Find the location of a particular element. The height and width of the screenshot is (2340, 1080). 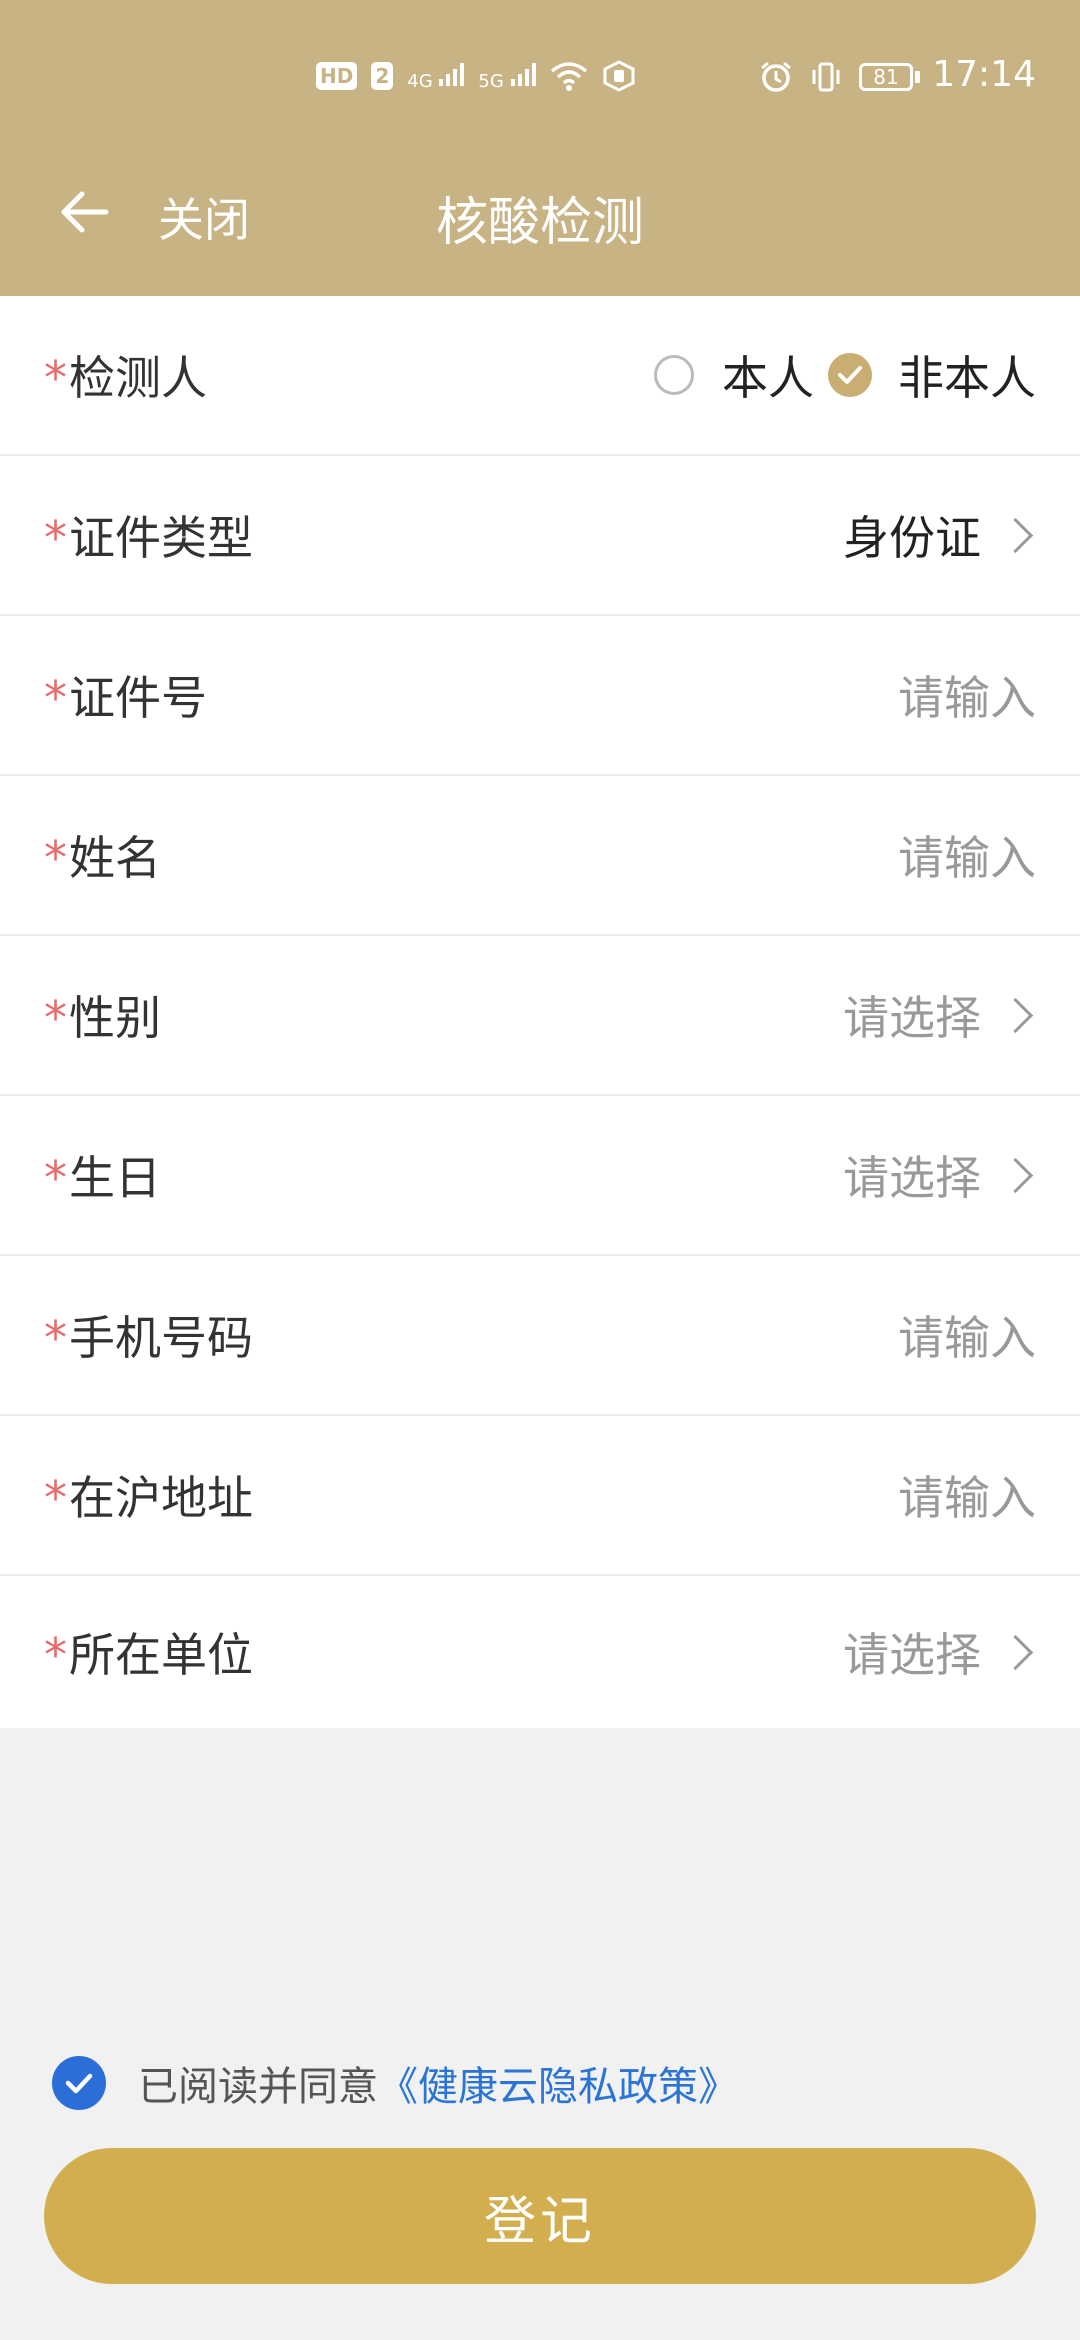

radio-other is located at coordinates (850, 375).